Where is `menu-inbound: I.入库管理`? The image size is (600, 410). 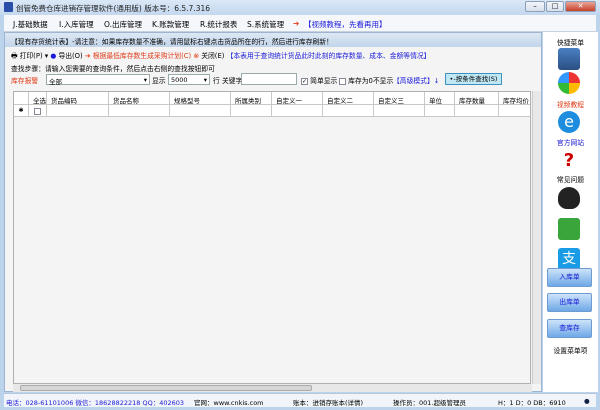
menu-inbound: I.入库管理 is located at coordinates (76, 24).